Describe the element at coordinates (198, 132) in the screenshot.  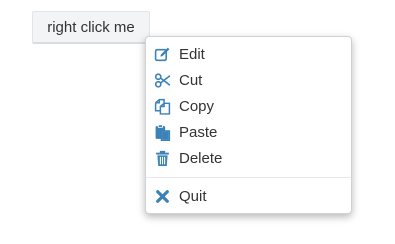
I see `menu-item-label: Paste` at that location.